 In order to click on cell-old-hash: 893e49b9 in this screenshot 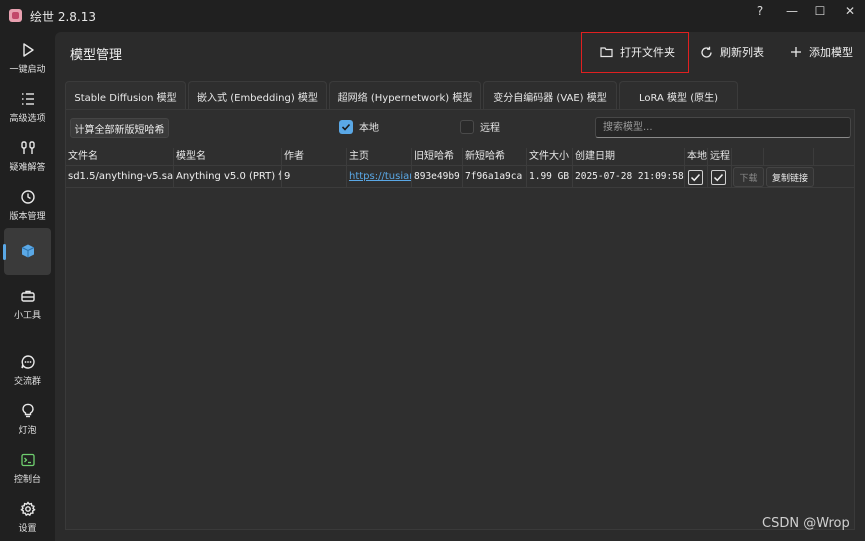, I will do `click(437, 177)`.